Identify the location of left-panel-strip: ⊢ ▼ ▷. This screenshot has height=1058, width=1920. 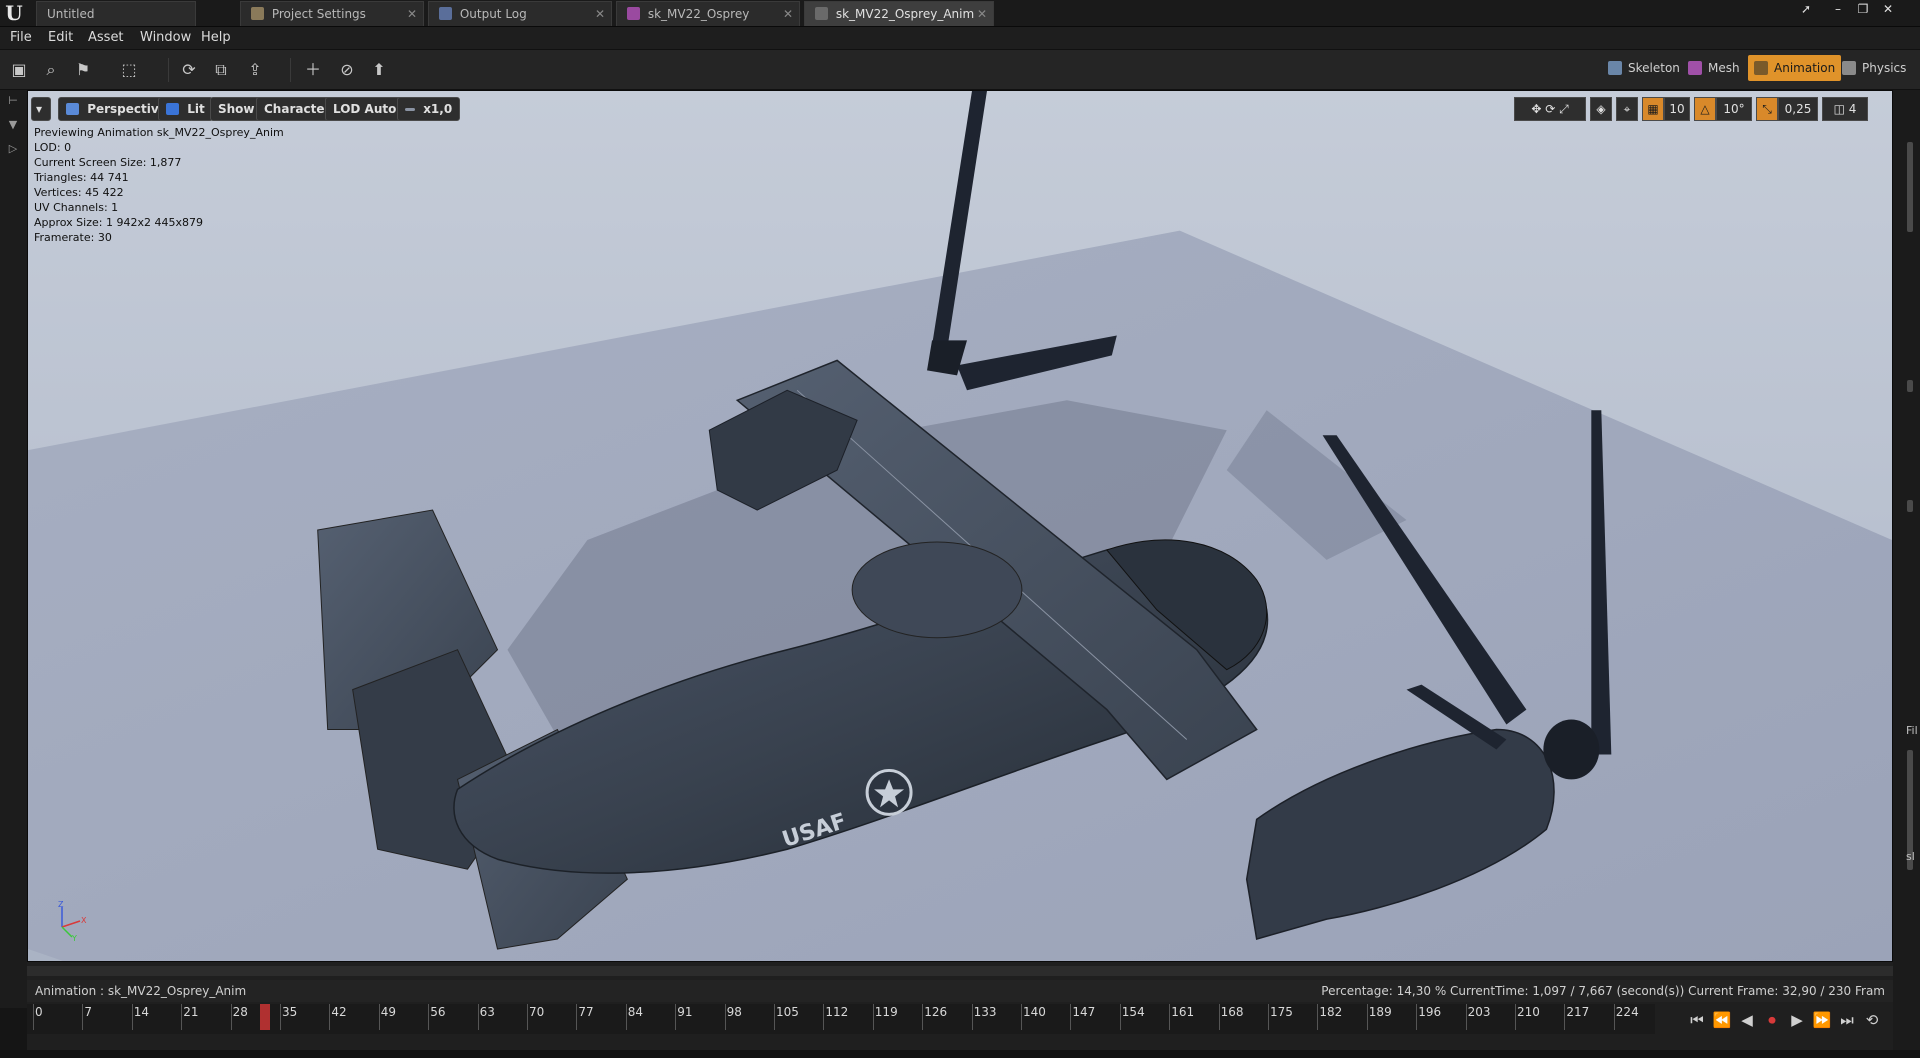
(13, 549).